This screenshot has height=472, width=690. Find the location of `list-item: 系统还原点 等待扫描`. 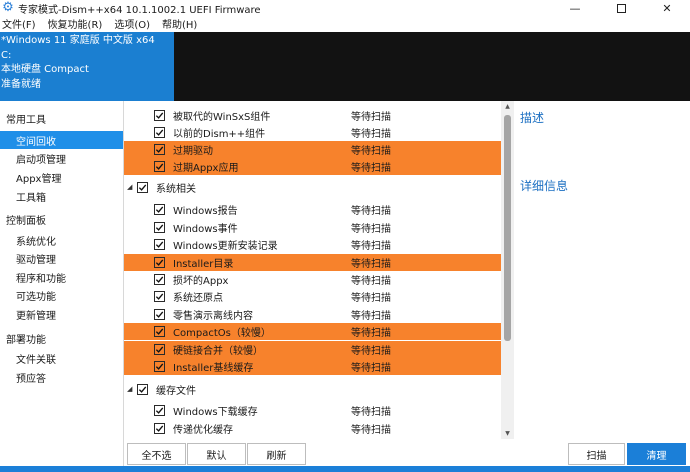

list-item: 系统还原点 等待扫描 is located at coordinates (312, 296).